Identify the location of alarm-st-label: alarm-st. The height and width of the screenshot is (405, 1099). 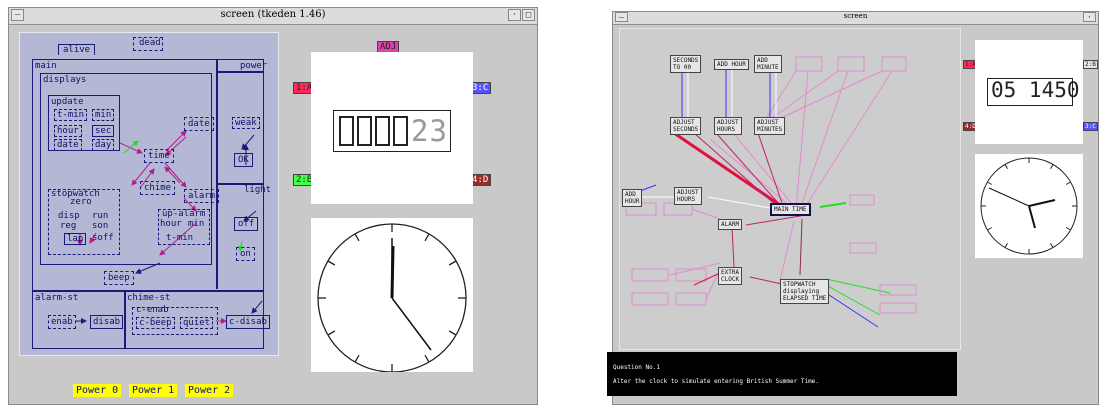
(57, 298).